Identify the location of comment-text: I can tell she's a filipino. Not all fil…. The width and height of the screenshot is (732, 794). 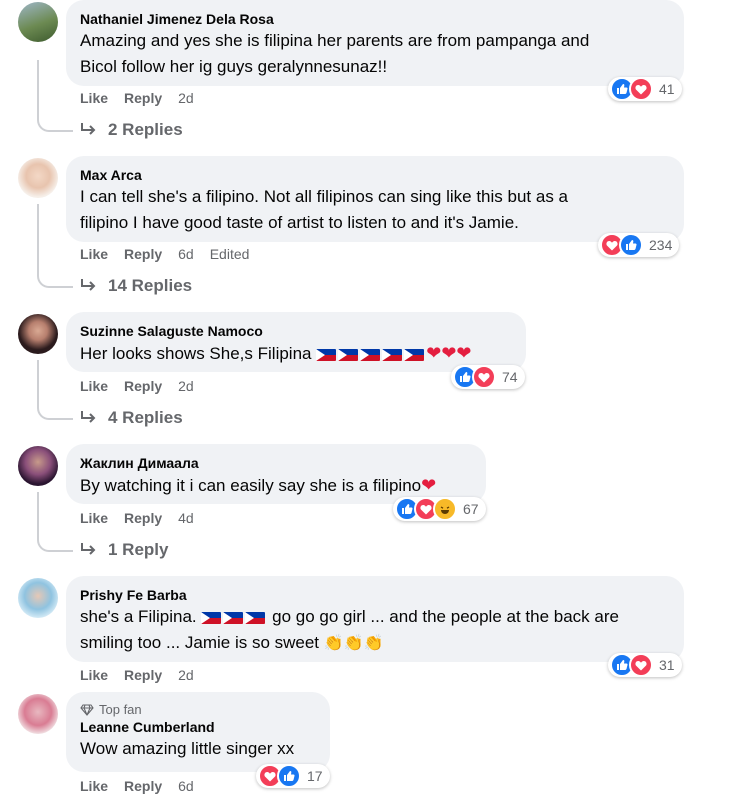
(324, 196).